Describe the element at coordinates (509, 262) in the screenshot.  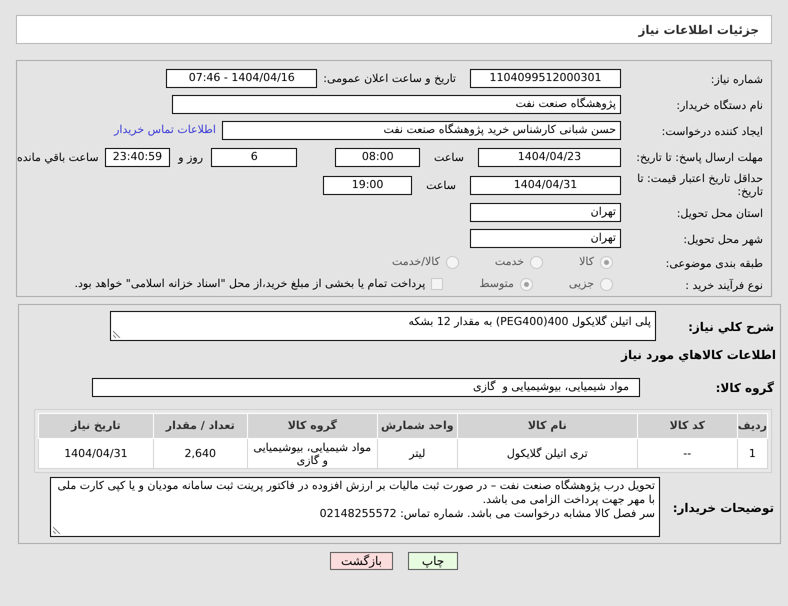
I see `radio-label: خدمت` at that location.